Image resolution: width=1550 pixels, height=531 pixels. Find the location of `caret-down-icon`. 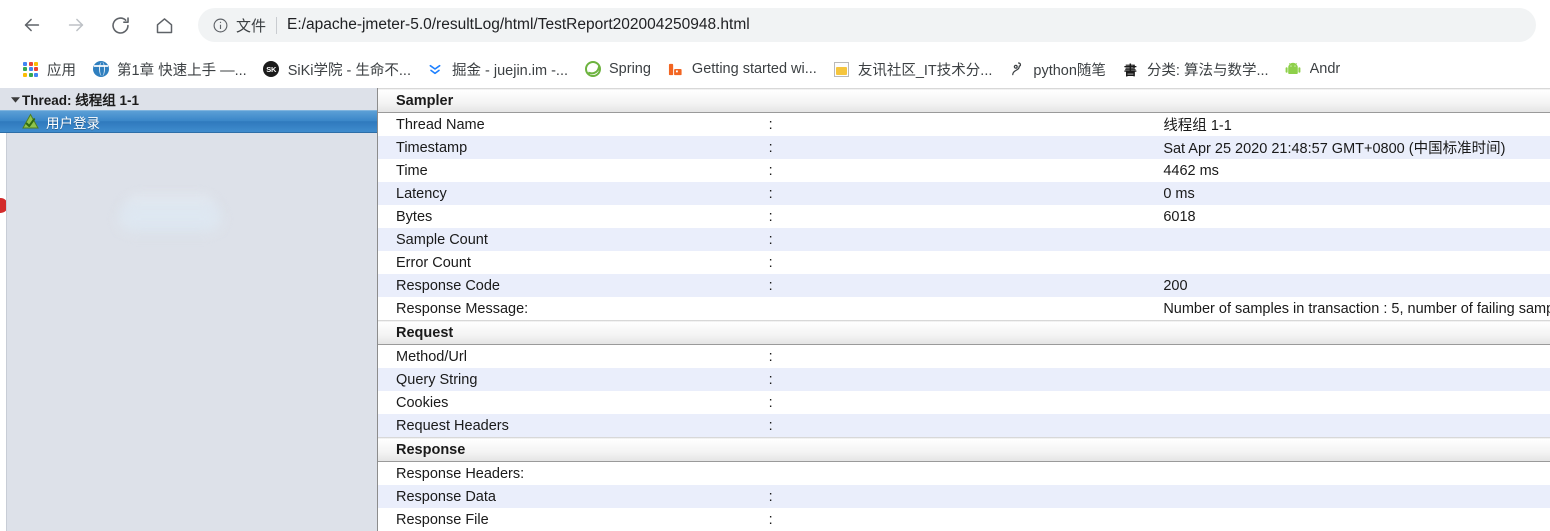

caret-down-icon is located at coordinates (15, 99).